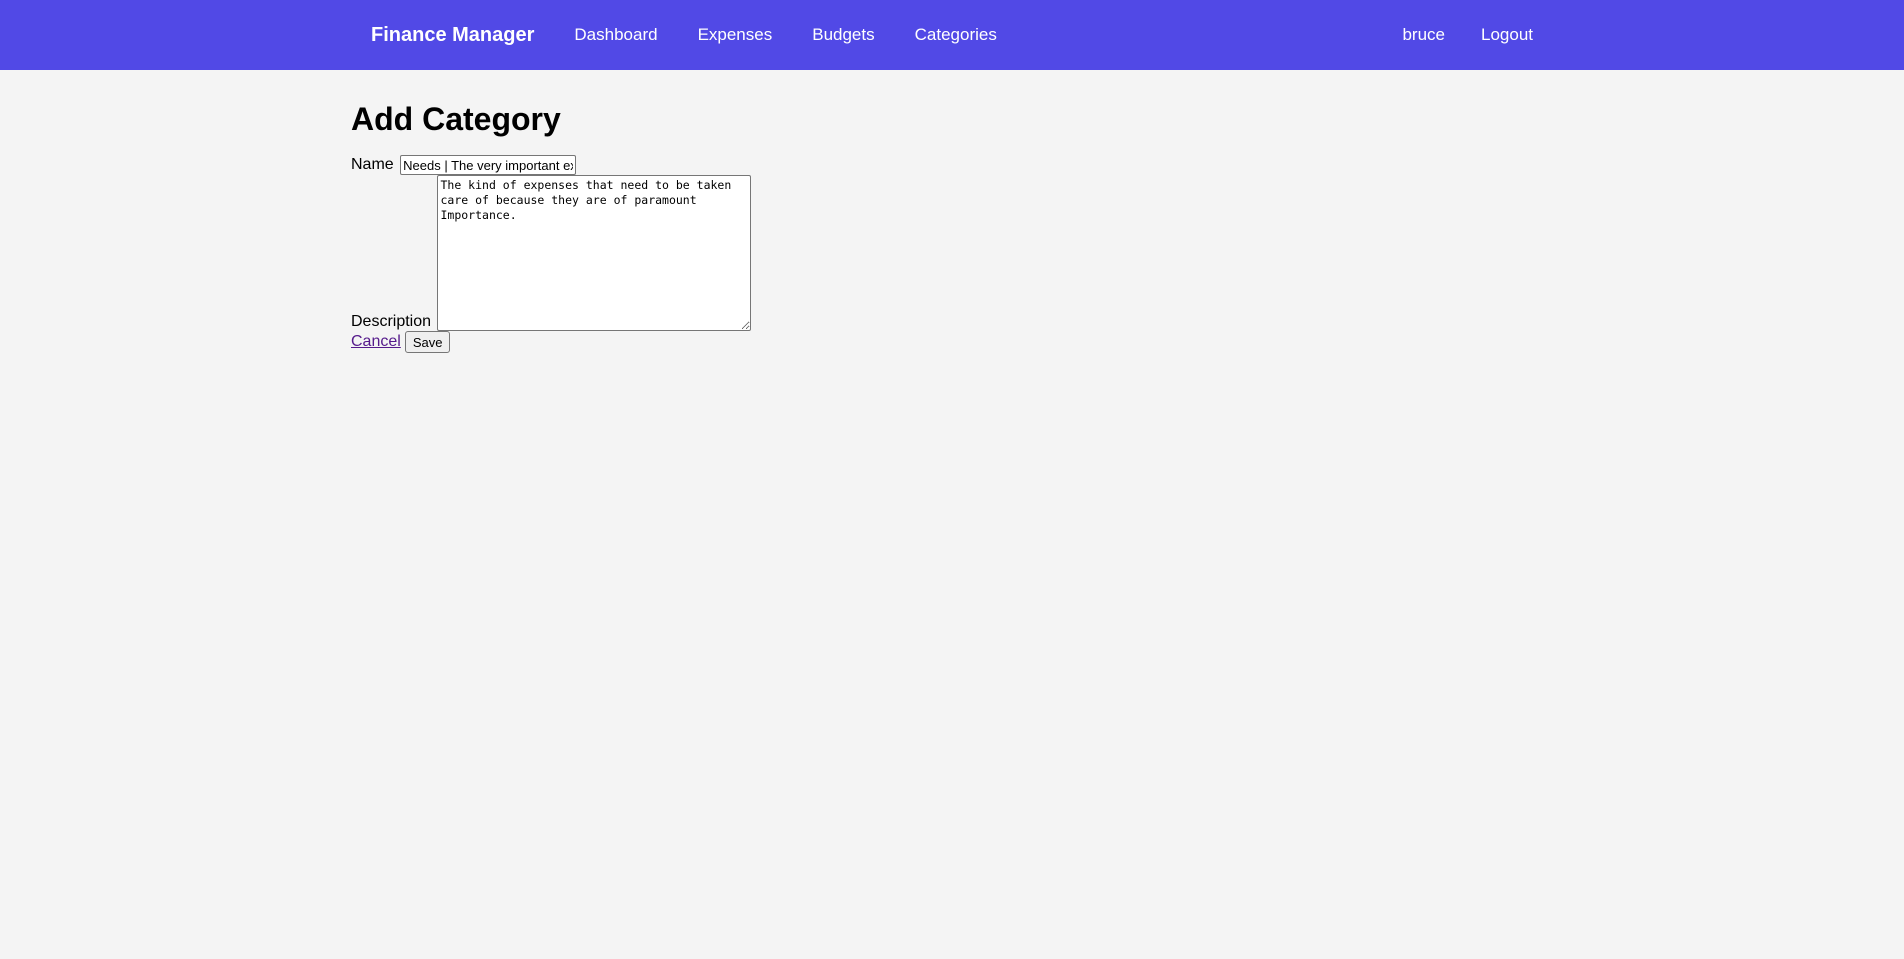 The width and height of the screenshot is (1904, 959). What do you see at coordinates (952, 342) in the screenshot?
I see `form-actions: Cancel Save` at bounding box center [952, 342].